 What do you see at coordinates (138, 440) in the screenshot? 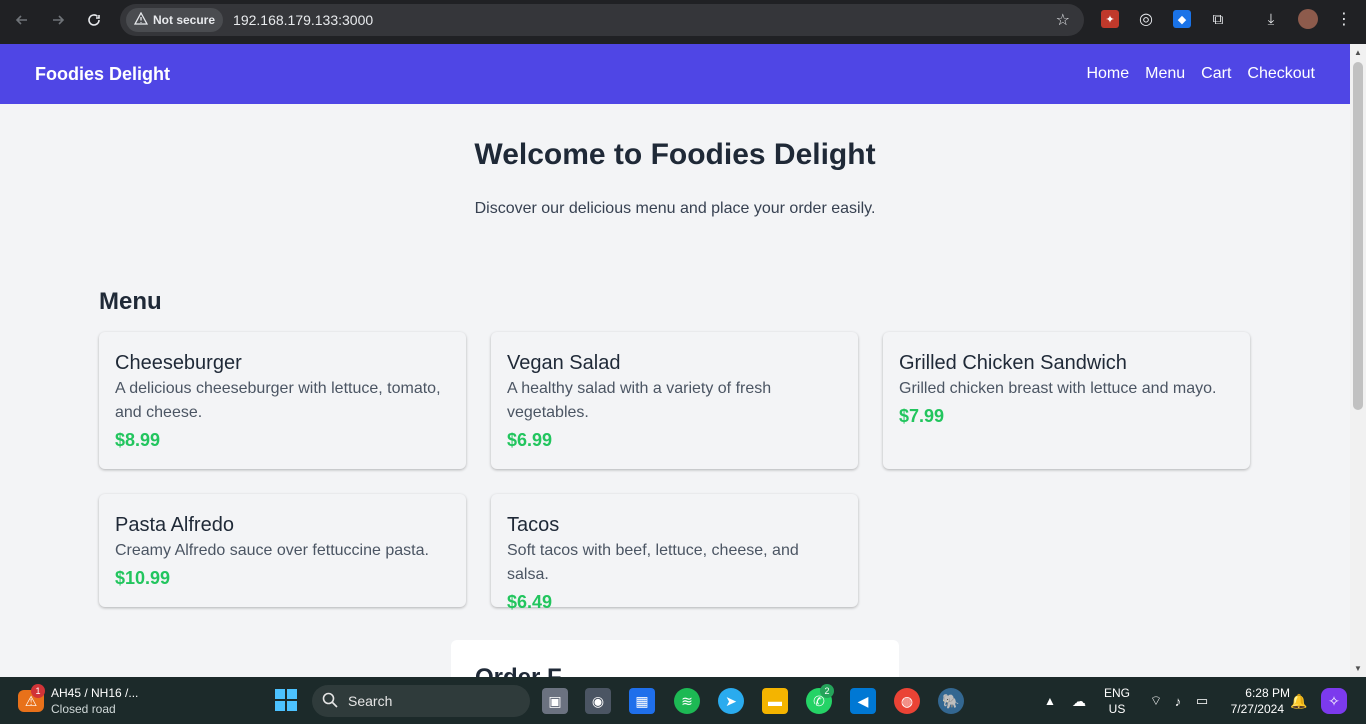
I see `menu-item-price: $8.99` at bounding box center [138, 440].